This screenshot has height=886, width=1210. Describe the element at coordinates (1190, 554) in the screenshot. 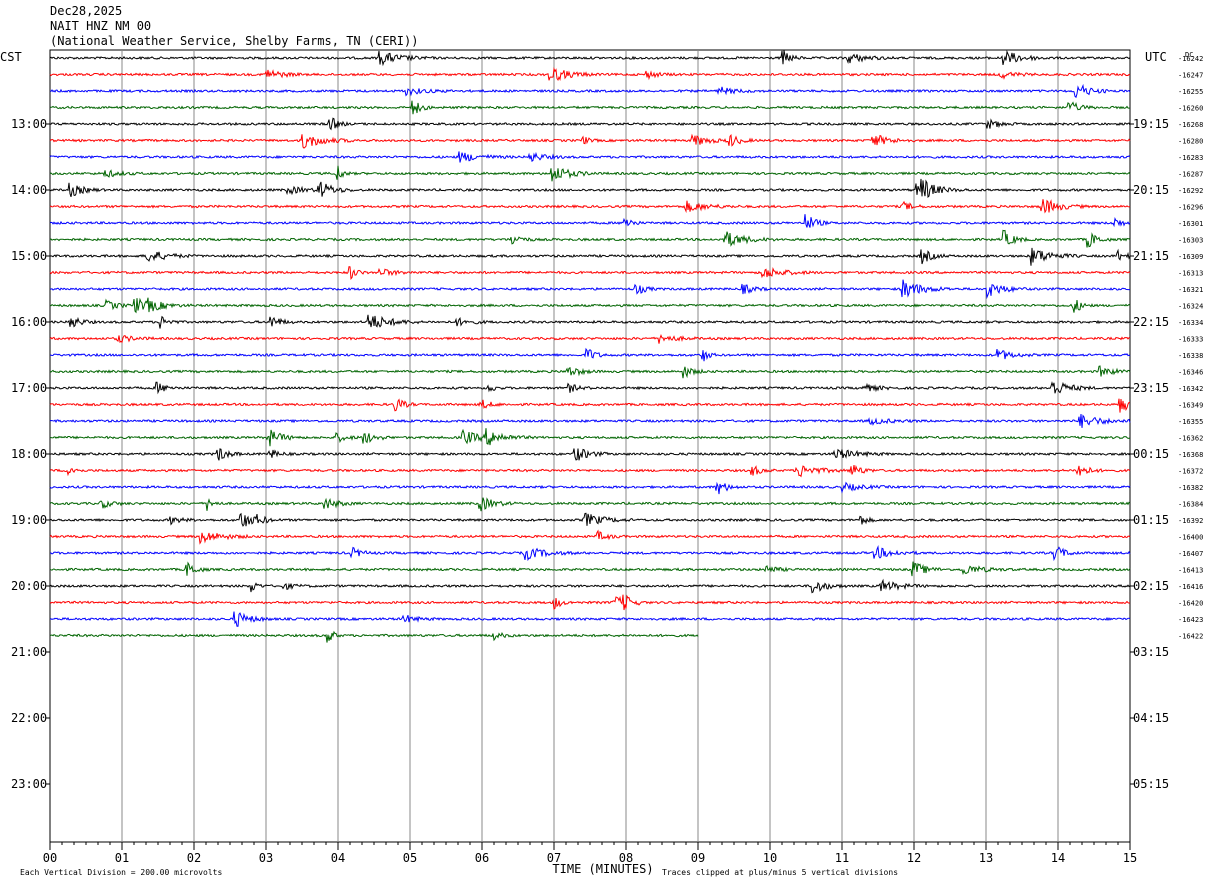

I see `dc-offset-label: -16407` at that location.